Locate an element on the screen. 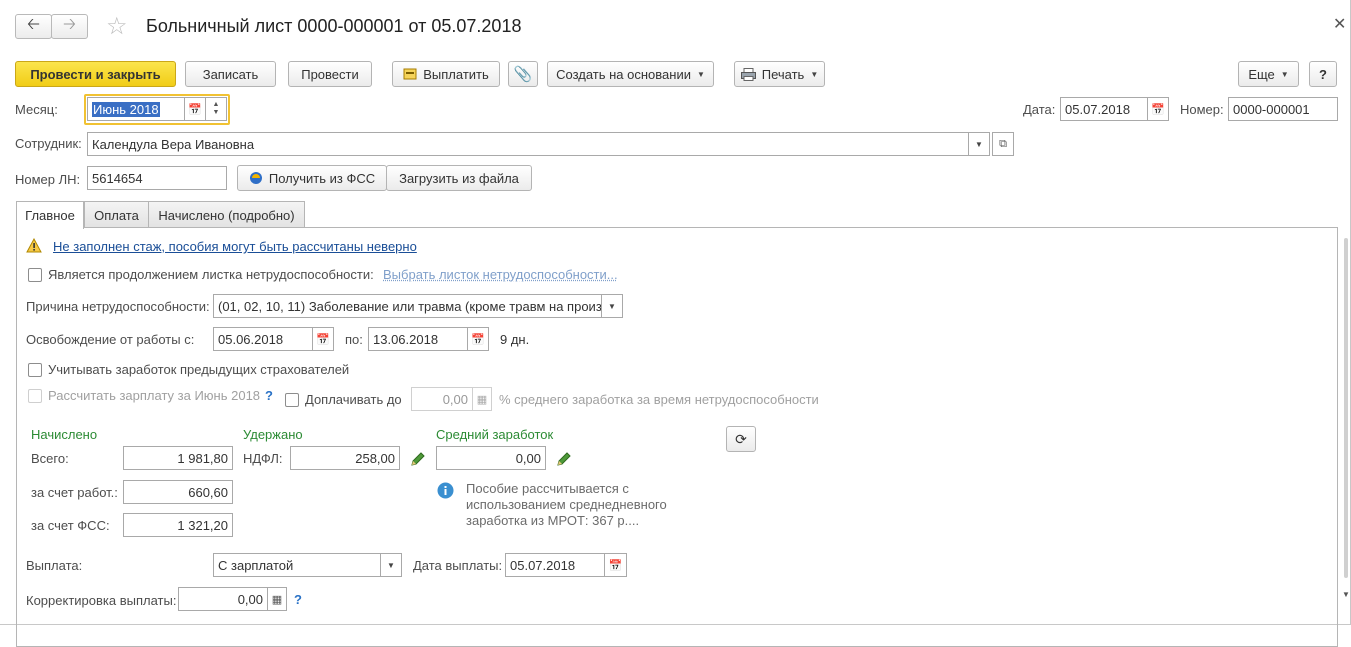 This screenshot has width=1351, height=647. create-based-on-button: Создать на основании ▼ is located at coordinates (630, 74).